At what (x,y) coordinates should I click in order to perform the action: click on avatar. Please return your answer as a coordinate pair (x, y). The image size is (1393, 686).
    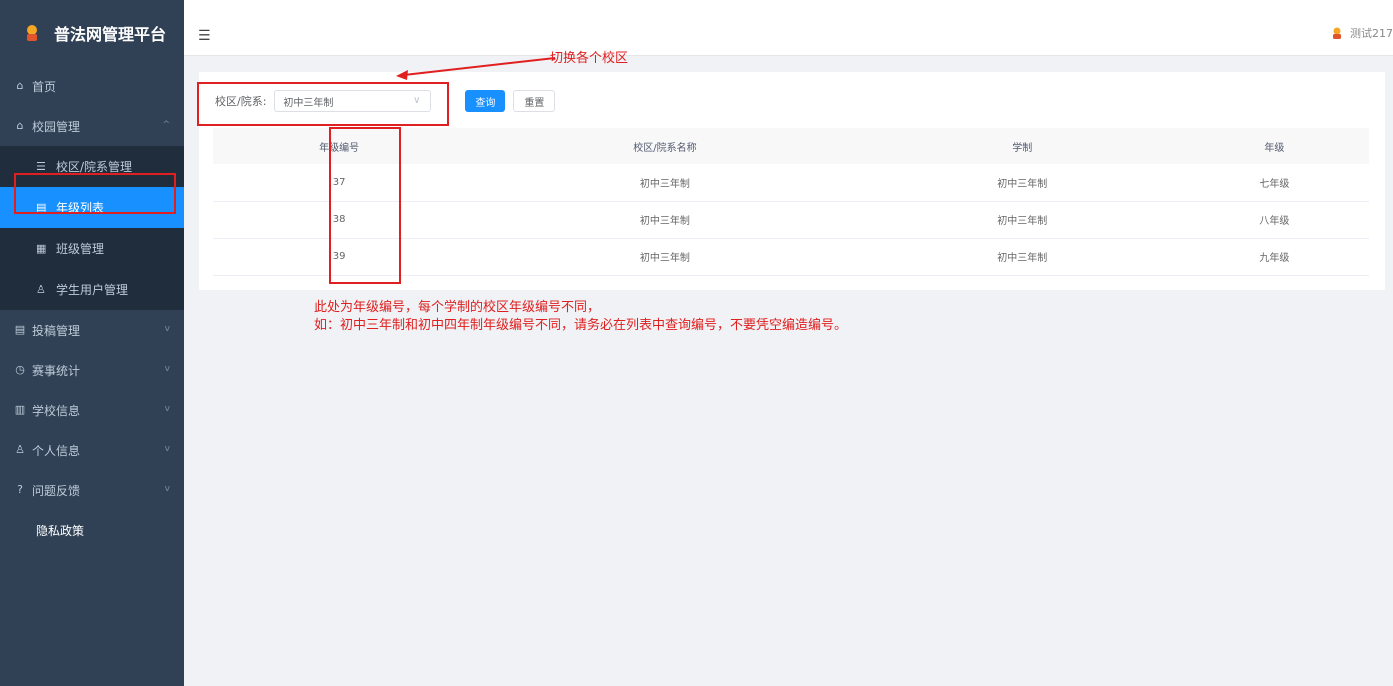
    Looking at the image, I should click on (1337, 33).